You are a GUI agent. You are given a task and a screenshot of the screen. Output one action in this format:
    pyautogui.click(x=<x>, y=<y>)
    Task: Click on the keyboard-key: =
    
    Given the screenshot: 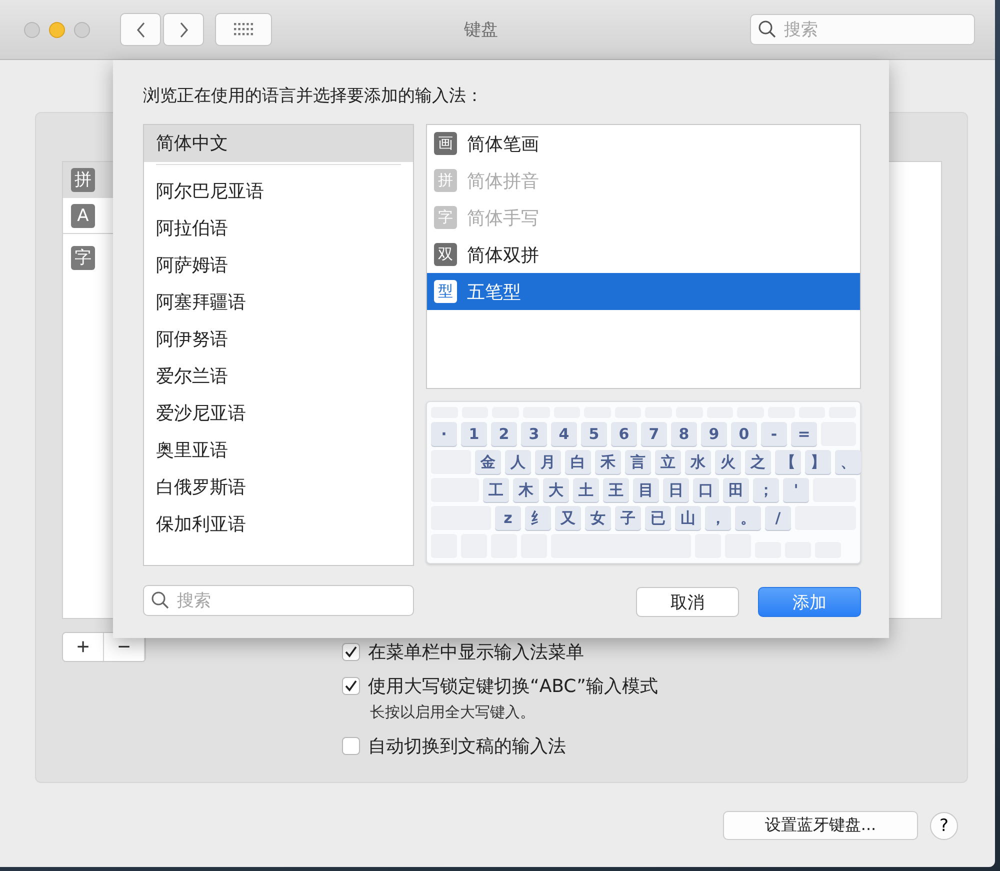 What is the action you would take?
    pyautogui.click(x=804, y=434)
    